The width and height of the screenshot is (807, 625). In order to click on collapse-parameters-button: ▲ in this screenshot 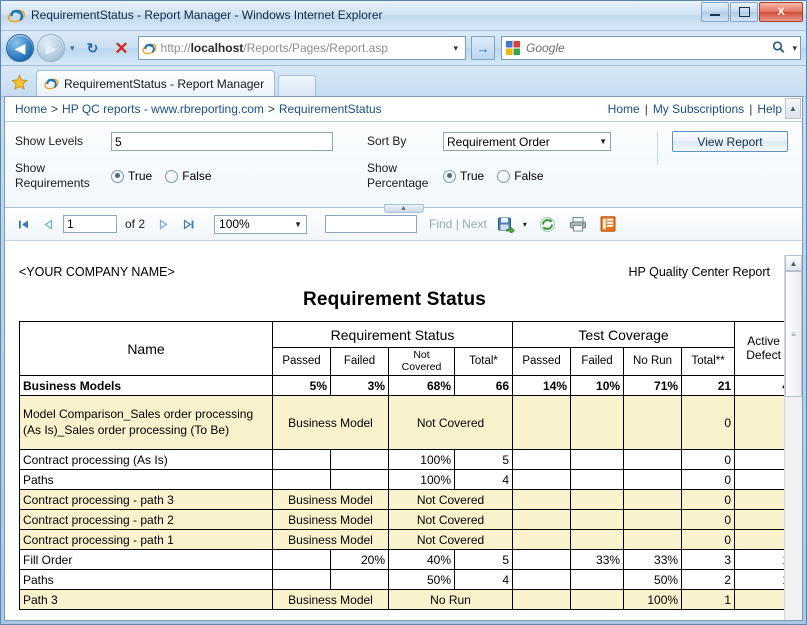, I will do `click(403, 208)`.